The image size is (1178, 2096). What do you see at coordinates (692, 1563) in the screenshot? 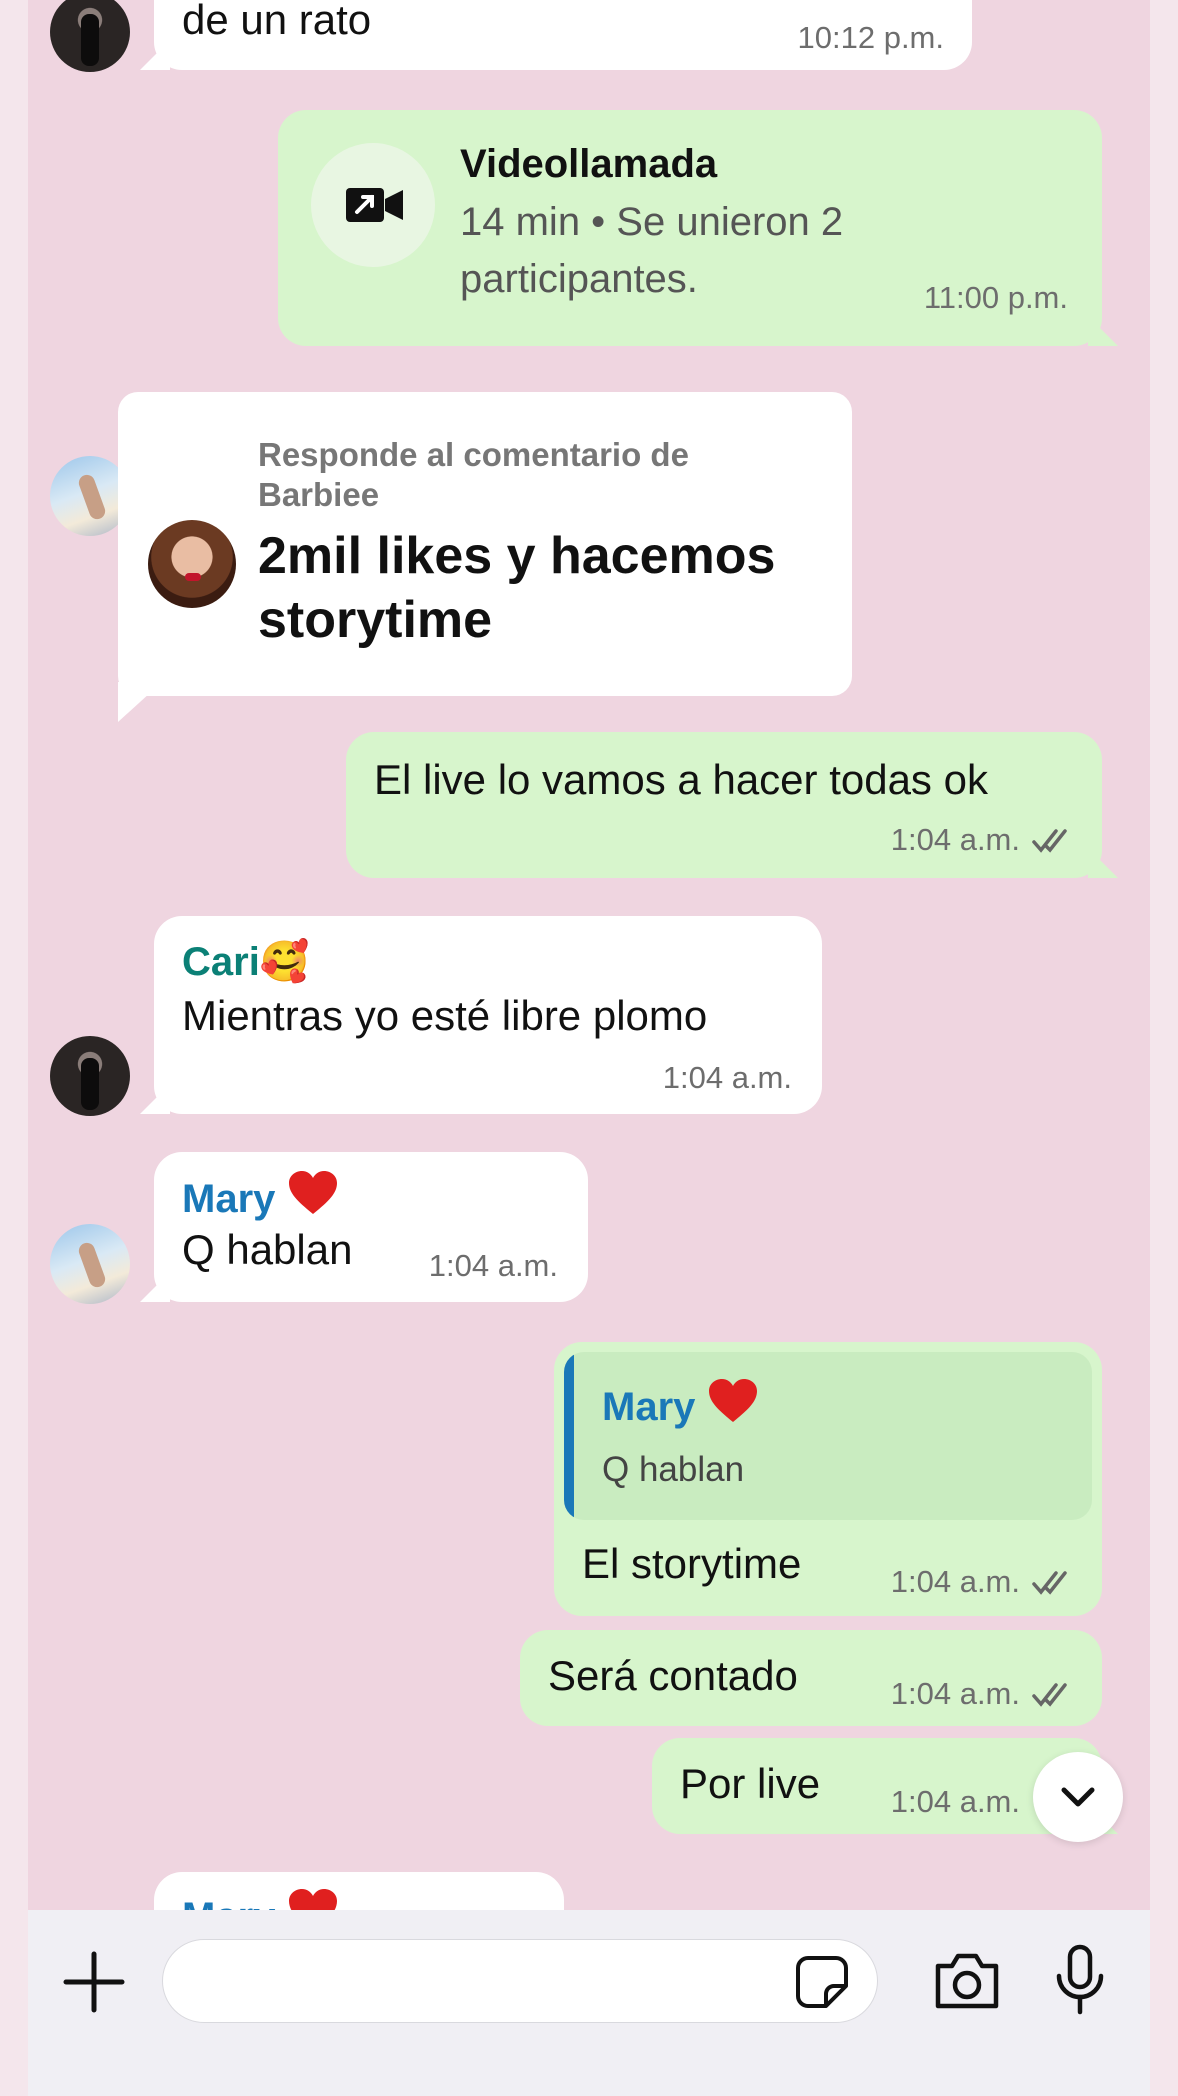
I see `message-text: El storytime` at bounding box center [692, 1563].